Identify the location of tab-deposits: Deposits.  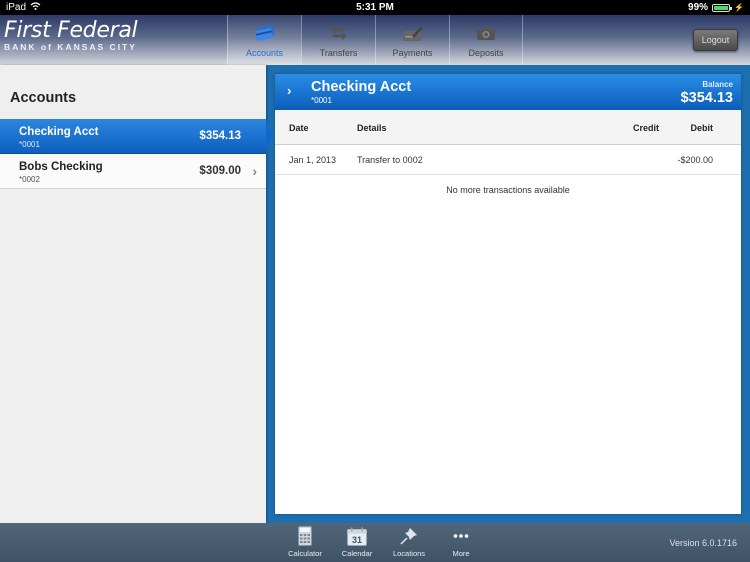
(486, 40).